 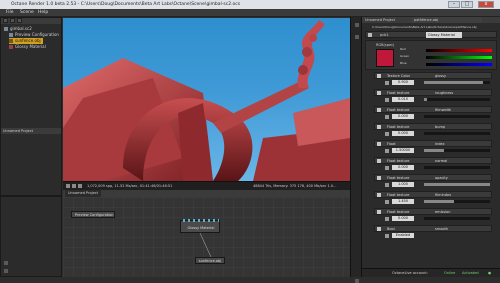 What do you see at coordinates (442, 229) in the screenshot?
I see `param-name: smooth` at bounding box center [442, 229].